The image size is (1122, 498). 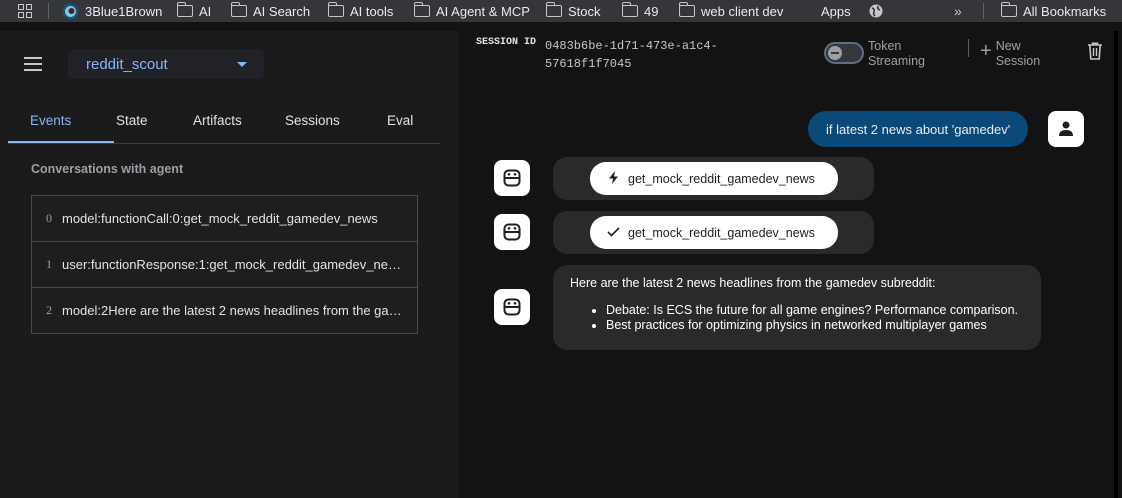 What do you see at coordinates (193, 11) in the screenshot?
I see `bookmark-folder-ai: AI` at bounding box center [193, 11].